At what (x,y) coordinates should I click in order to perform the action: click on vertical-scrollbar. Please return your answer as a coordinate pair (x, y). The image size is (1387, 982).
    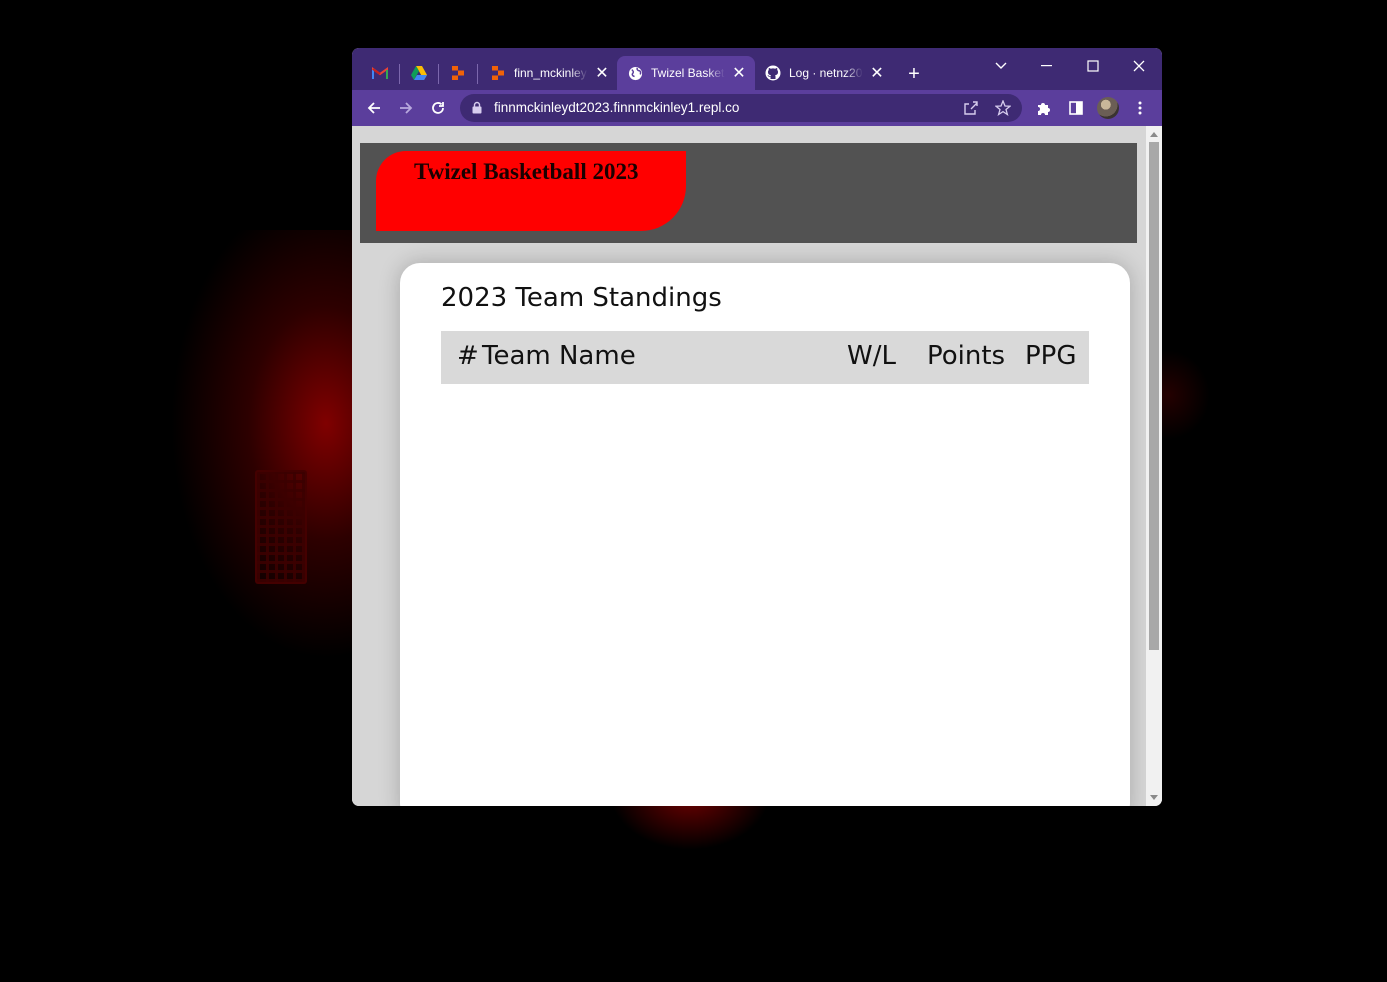
    Looking at the image, I should click on (1154, 466).